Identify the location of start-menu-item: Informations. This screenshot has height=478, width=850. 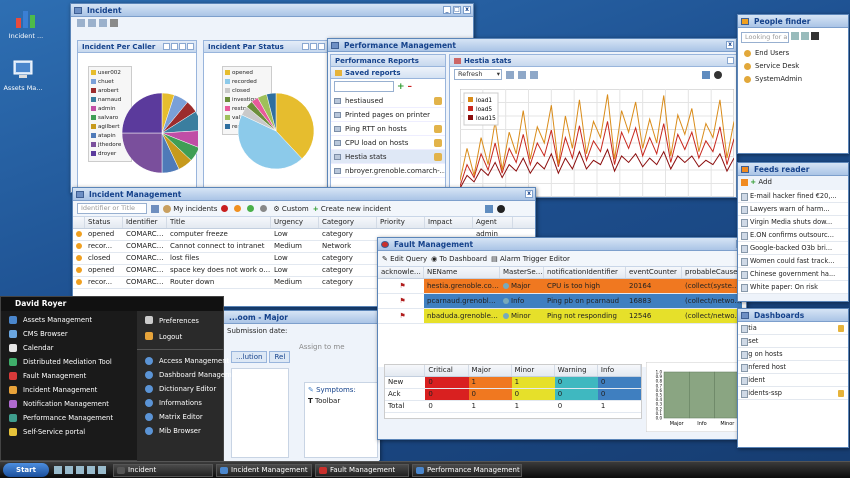
(180, 403).